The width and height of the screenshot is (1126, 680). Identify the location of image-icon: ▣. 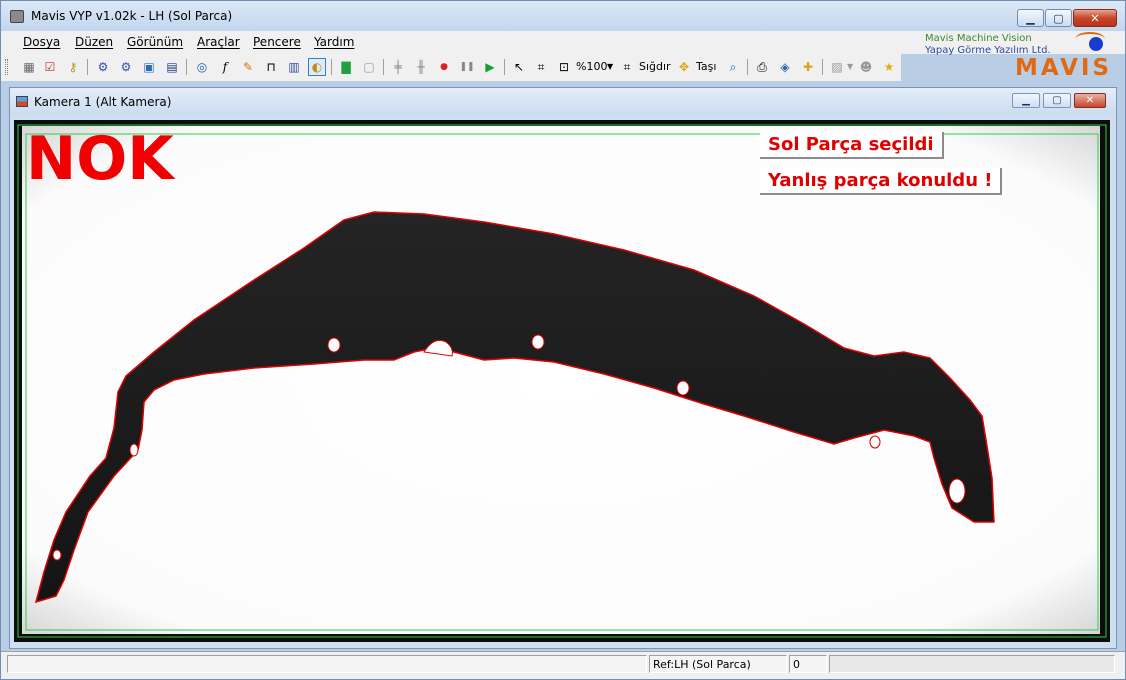
(149, 67).